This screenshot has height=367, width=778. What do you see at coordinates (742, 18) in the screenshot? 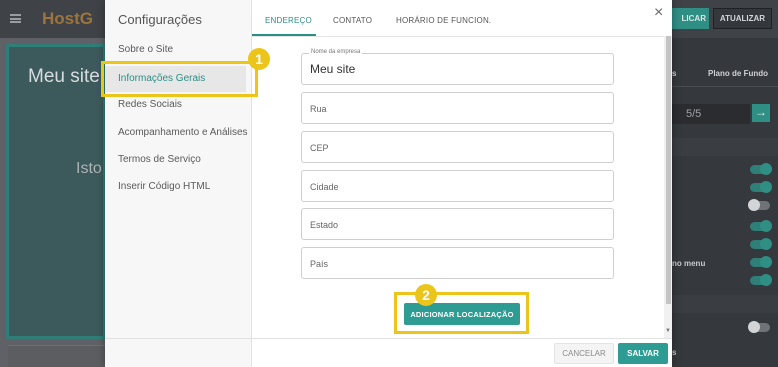
I see `update-button: ATUALIZAR` at bounding box center [742, 18].